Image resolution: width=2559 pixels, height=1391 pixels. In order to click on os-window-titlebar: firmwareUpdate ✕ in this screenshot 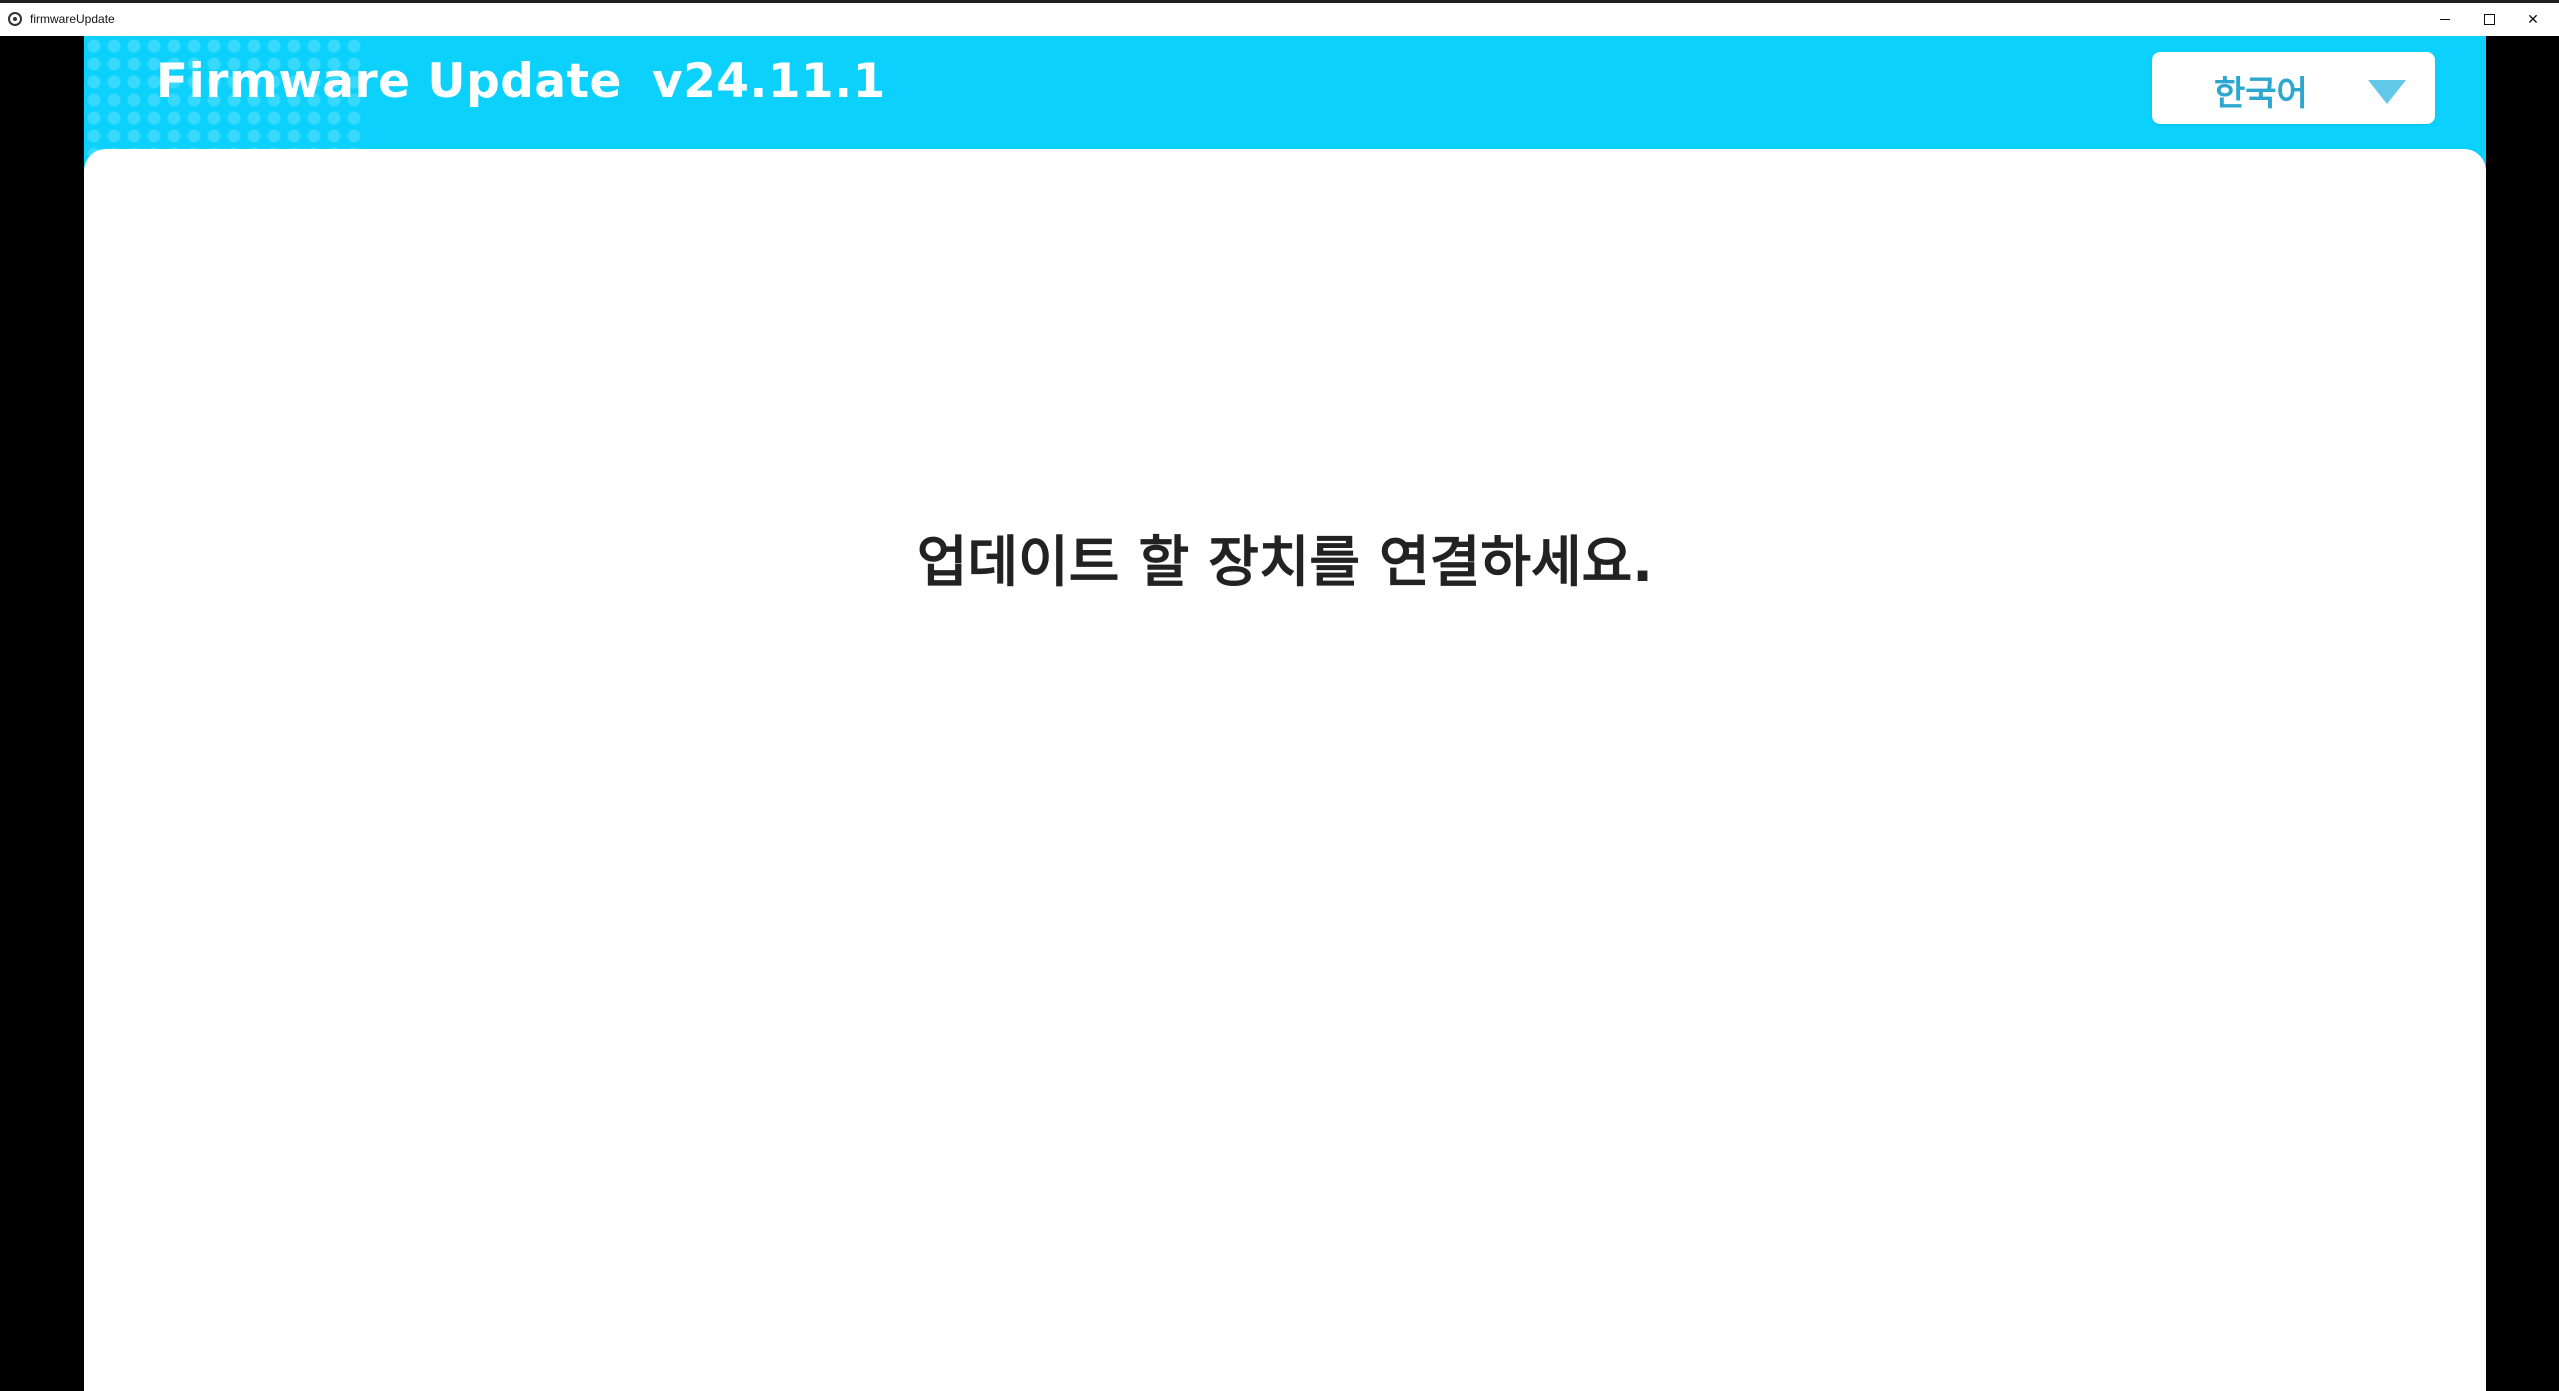, I will do `click(1279, 18)`.